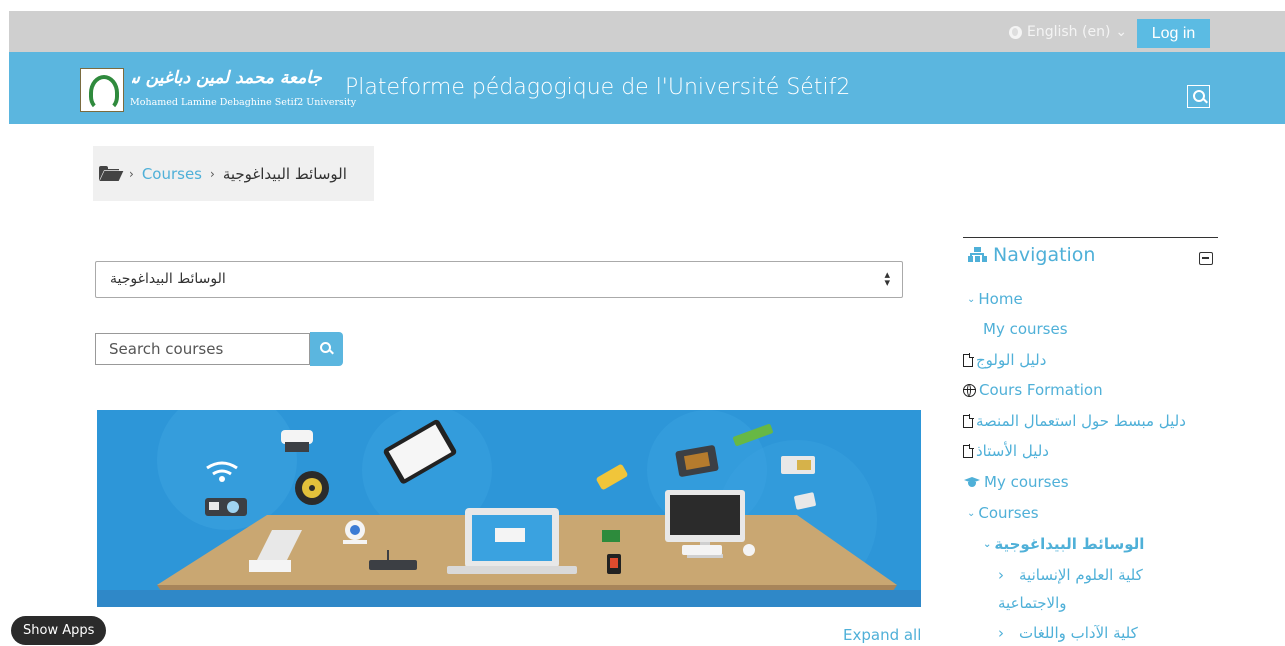 The width and height of the screenshot is (1285, 646). I want to click on nav-item-label: دليل الولوج, so click(1011, 360).